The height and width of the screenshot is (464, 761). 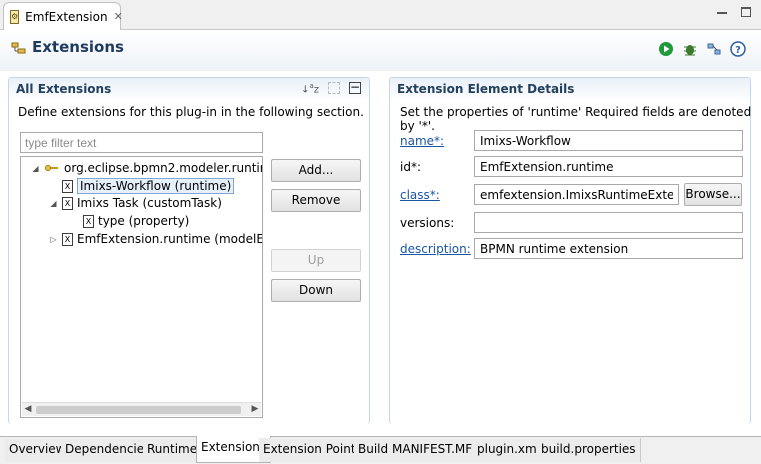 What do you see at coordinates (108, 450) in the screenshot?
I see `tab-dependencies: Dependencies` at bounding box center [108, 450].